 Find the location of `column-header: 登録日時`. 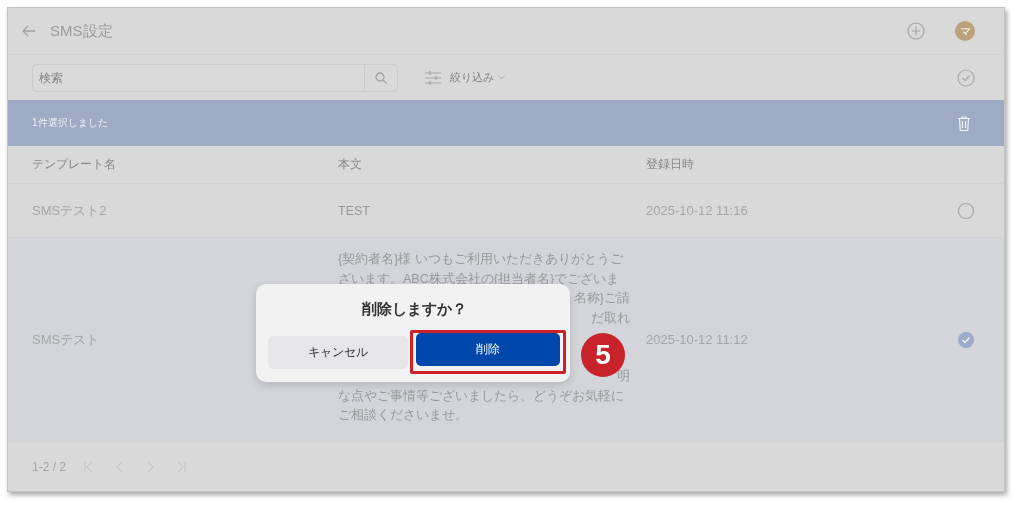

column-header: 登録日時 is located at coordinates (670, 164).